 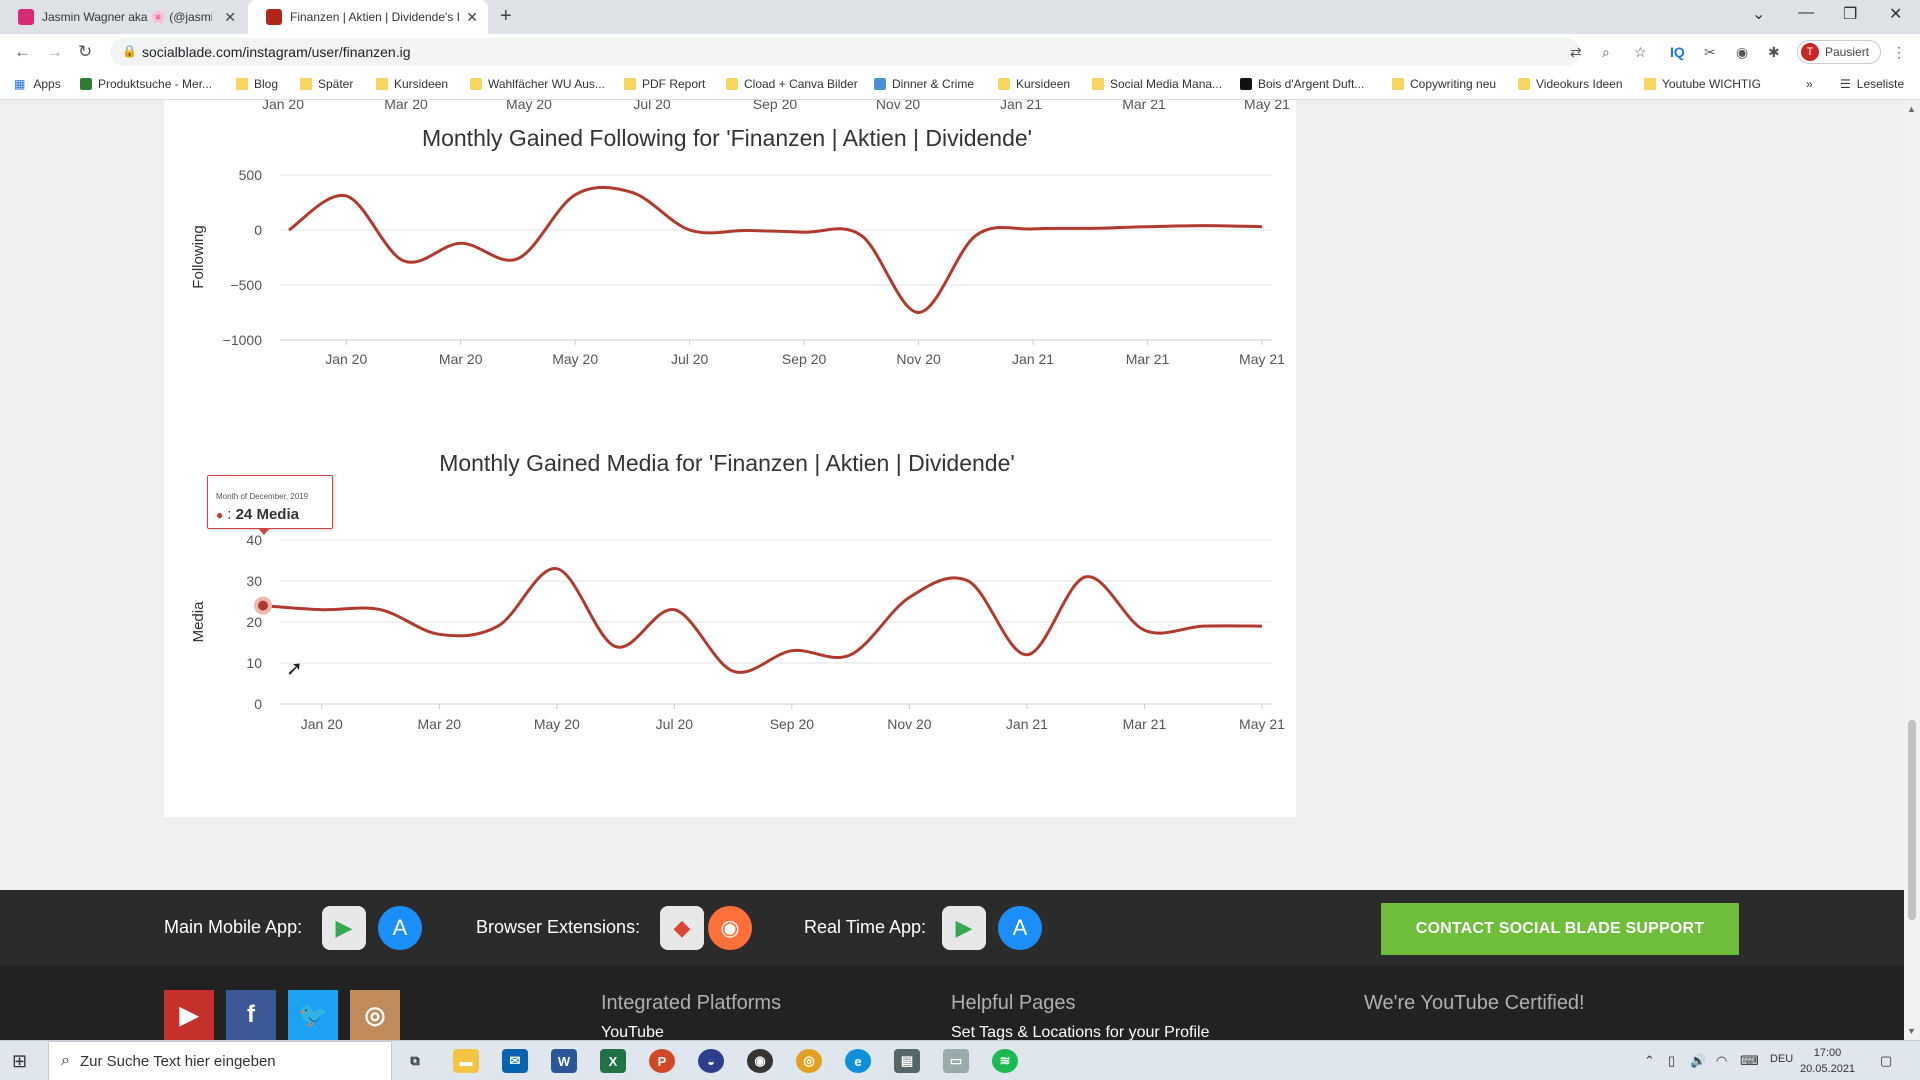 What do you see at coordinates (466, 1061) in the screenshot?
I see `file-explorer-icon: ▬` at bounding box center [466, 1061].